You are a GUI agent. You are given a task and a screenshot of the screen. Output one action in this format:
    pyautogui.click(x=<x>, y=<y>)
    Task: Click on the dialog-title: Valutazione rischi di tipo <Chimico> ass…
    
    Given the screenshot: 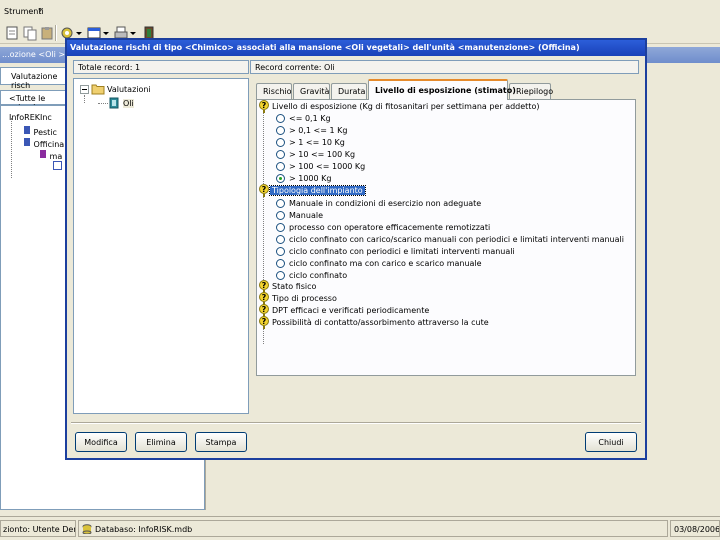 What is the action you would take?
    pyautogui.click(x=325, y=47)
    